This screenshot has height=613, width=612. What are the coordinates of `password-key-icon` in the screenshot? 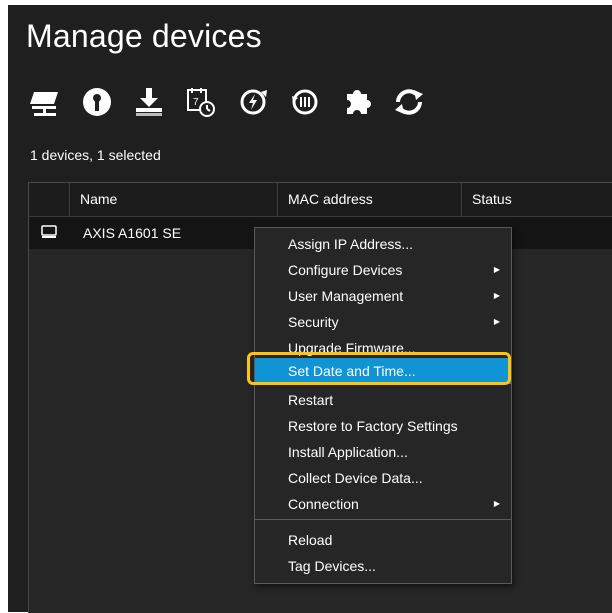 It's located at (97, 102).